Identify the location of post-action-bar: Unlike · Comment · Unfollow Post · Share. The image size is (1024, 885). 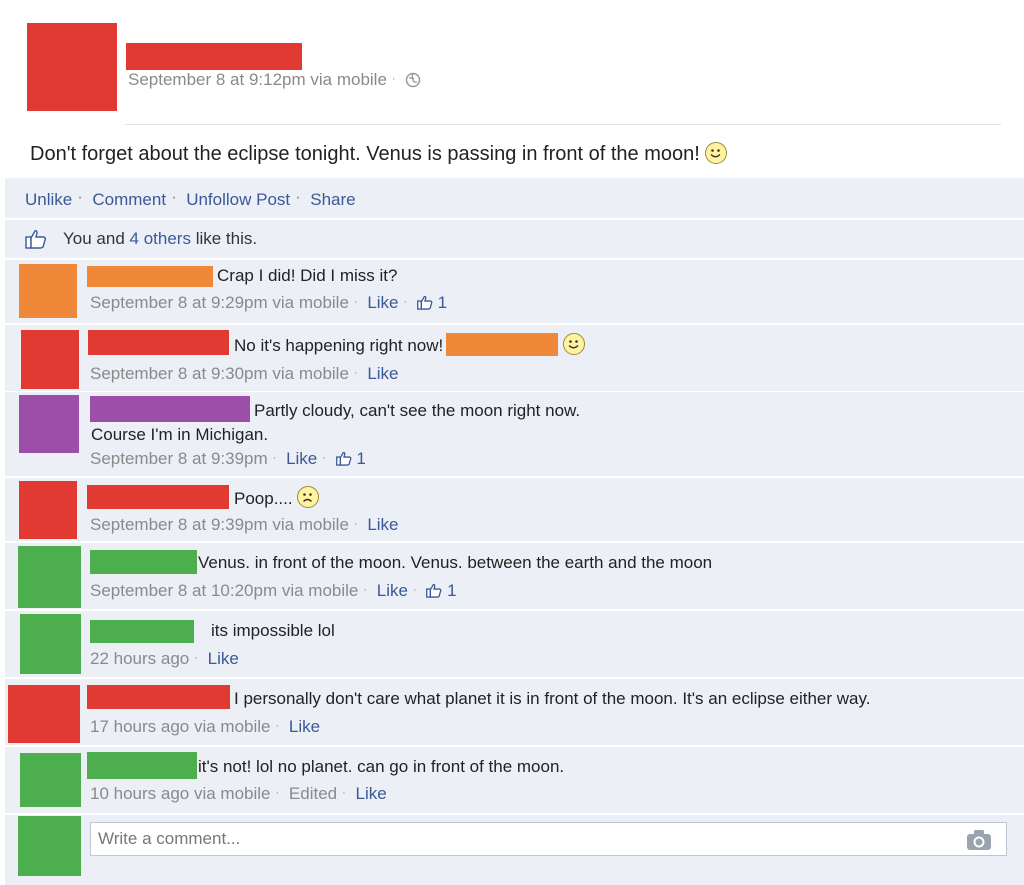
(514, 198).